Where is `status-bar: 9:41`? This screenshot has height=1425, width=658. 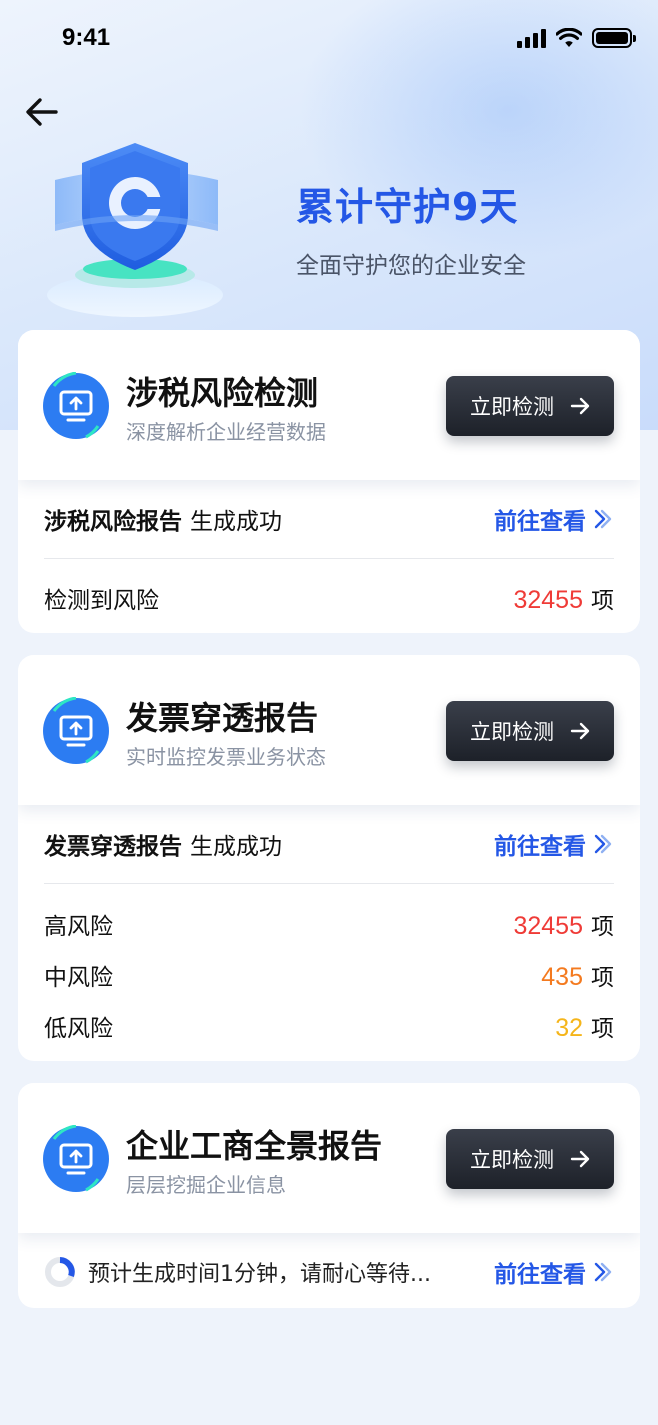
status-bar: 9:41 is located at coordinates (329, 40).